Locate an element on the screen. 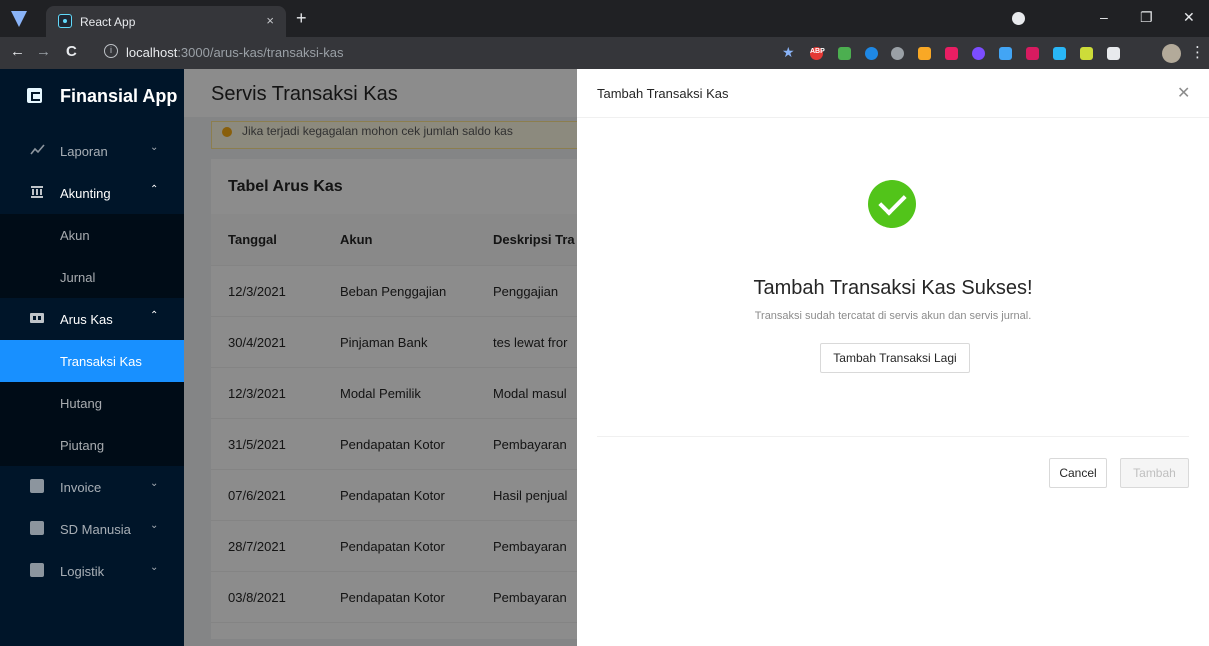 The height and width of the screenshot is (646, 1209). sidebar-item-label: SD Manusia is located at coordinates (95, 529).